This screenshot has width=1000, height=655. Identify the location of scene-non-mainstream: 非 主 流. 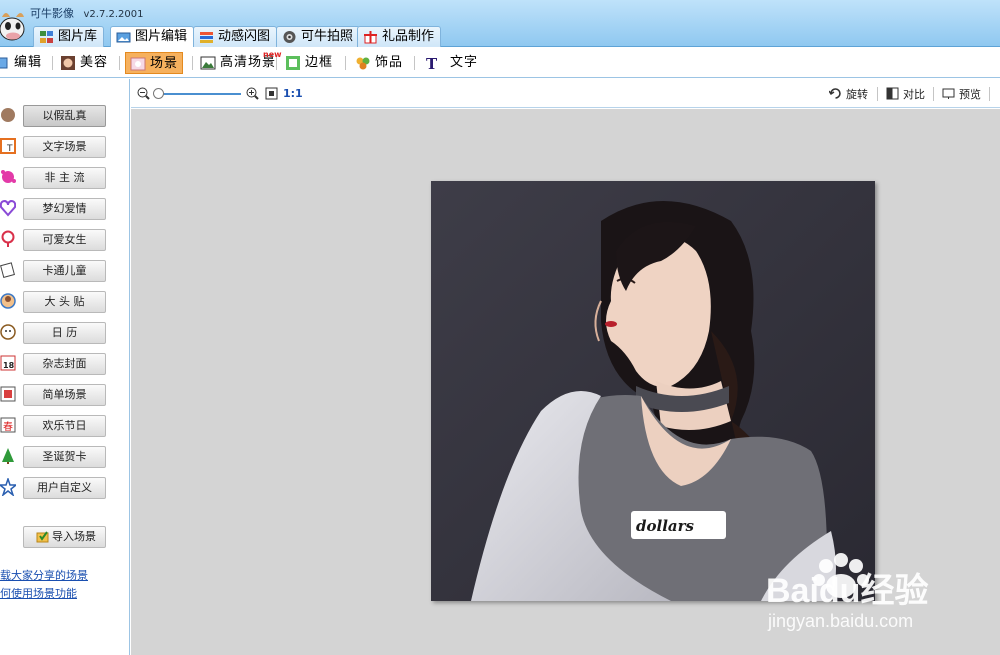
(64, 178).